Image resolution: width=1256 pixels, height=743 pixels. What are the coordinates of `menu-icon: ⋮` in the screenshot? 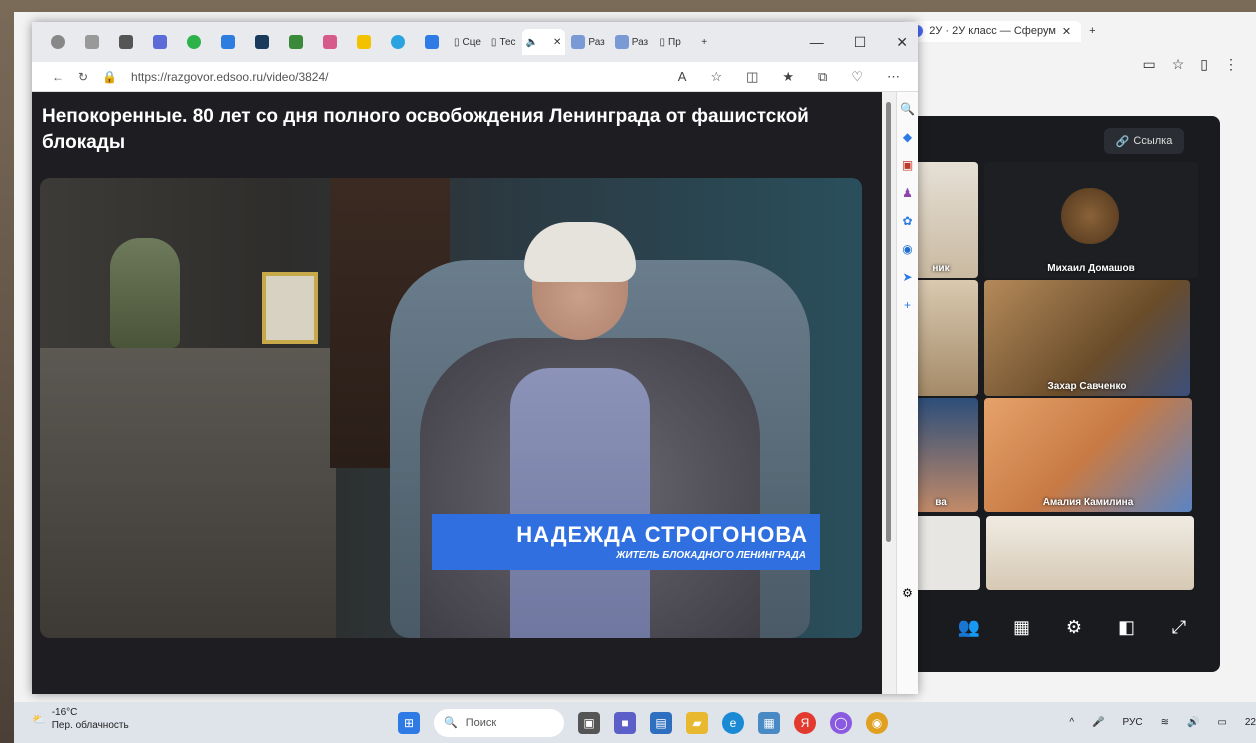 It's located at (1231, 64).